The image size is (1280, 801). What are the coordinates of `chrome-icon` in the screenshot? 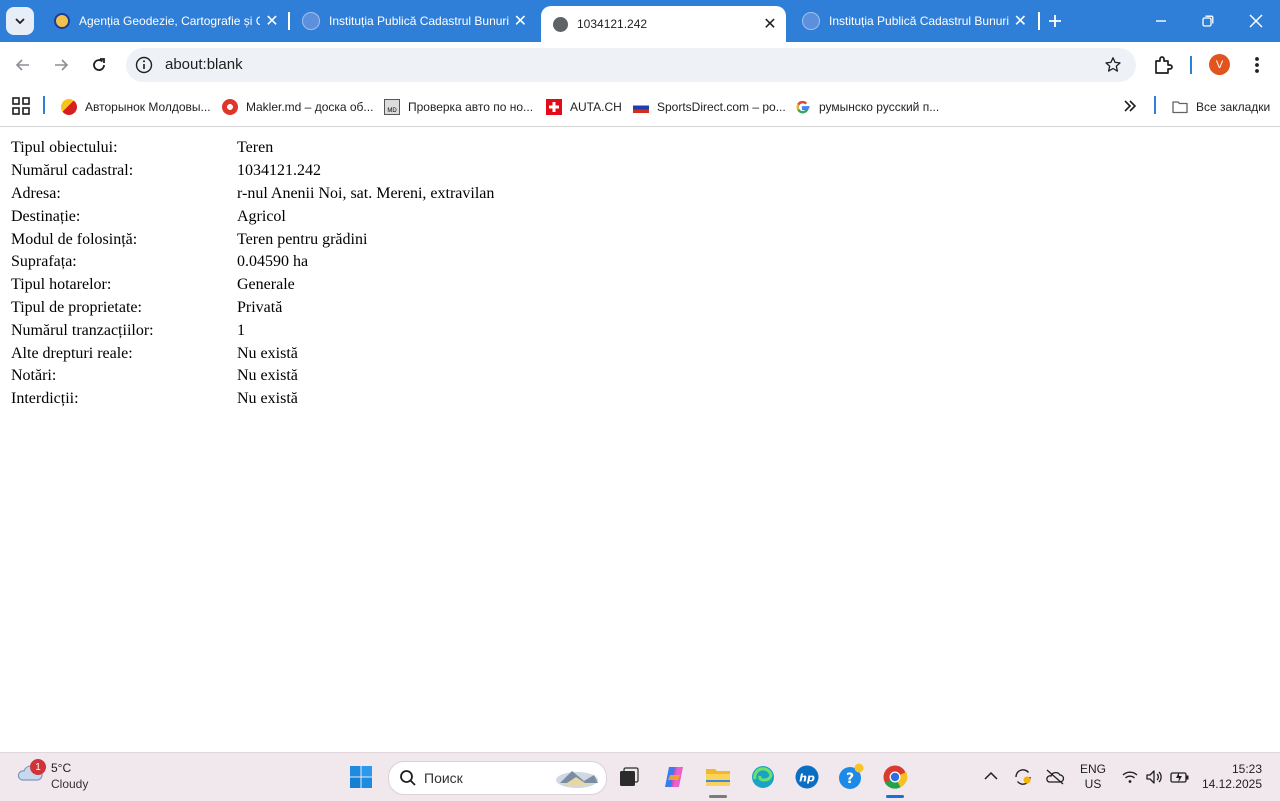 It's located at (895, 777).